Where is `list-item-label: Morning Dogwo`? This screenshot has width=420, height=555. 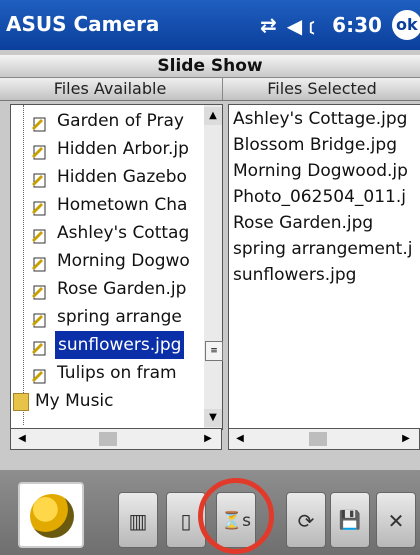
list-item-label: Morning Dogwo is located at coordinates (123, 261).